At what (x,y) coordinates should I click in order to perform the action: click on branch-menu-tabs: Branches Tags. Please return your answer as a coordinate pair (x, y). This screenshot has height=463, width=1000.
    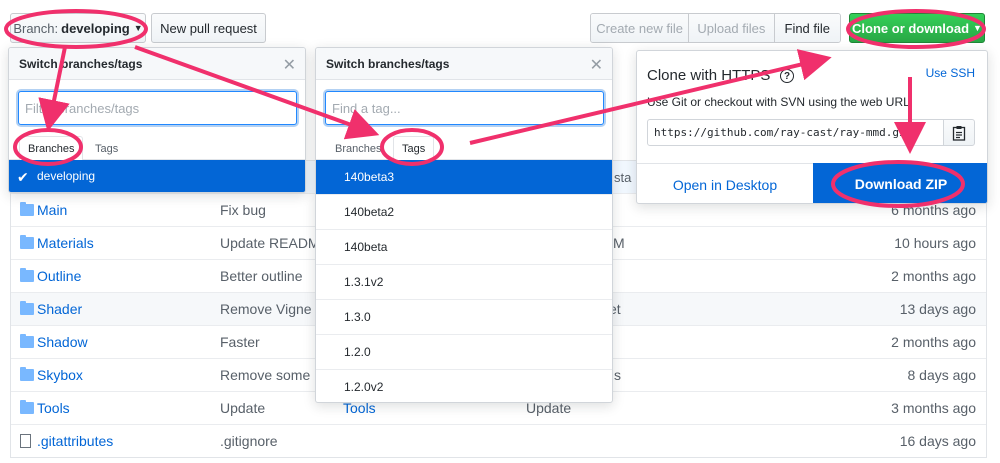
    Looking at the image, I should click on (157, 146).